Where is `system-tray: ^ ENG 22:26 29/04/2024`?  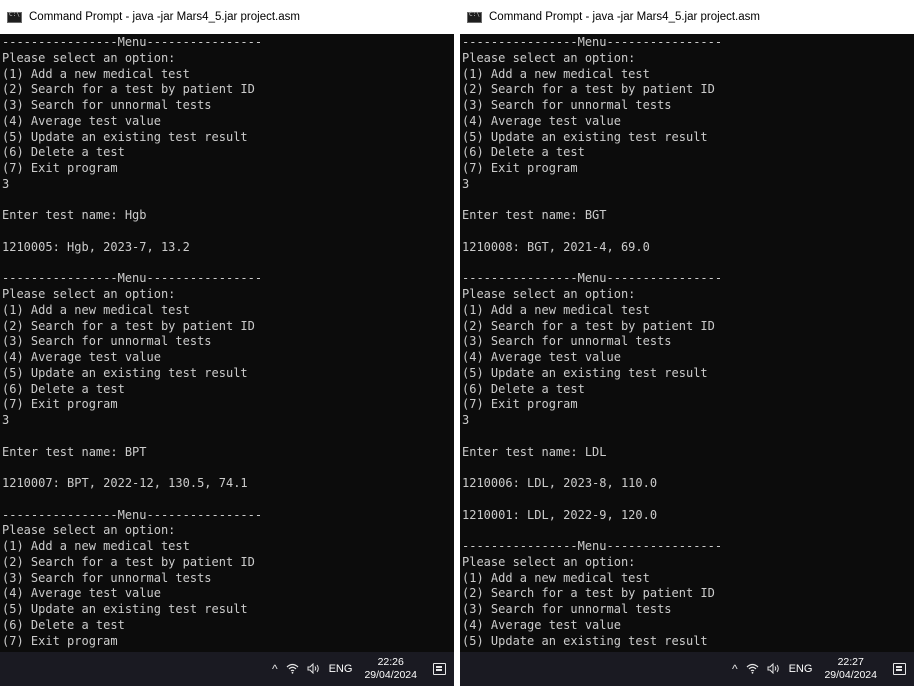 system-tray: ^ ENG 22:26 29/04/2024 is located at coordinates (359, 669).